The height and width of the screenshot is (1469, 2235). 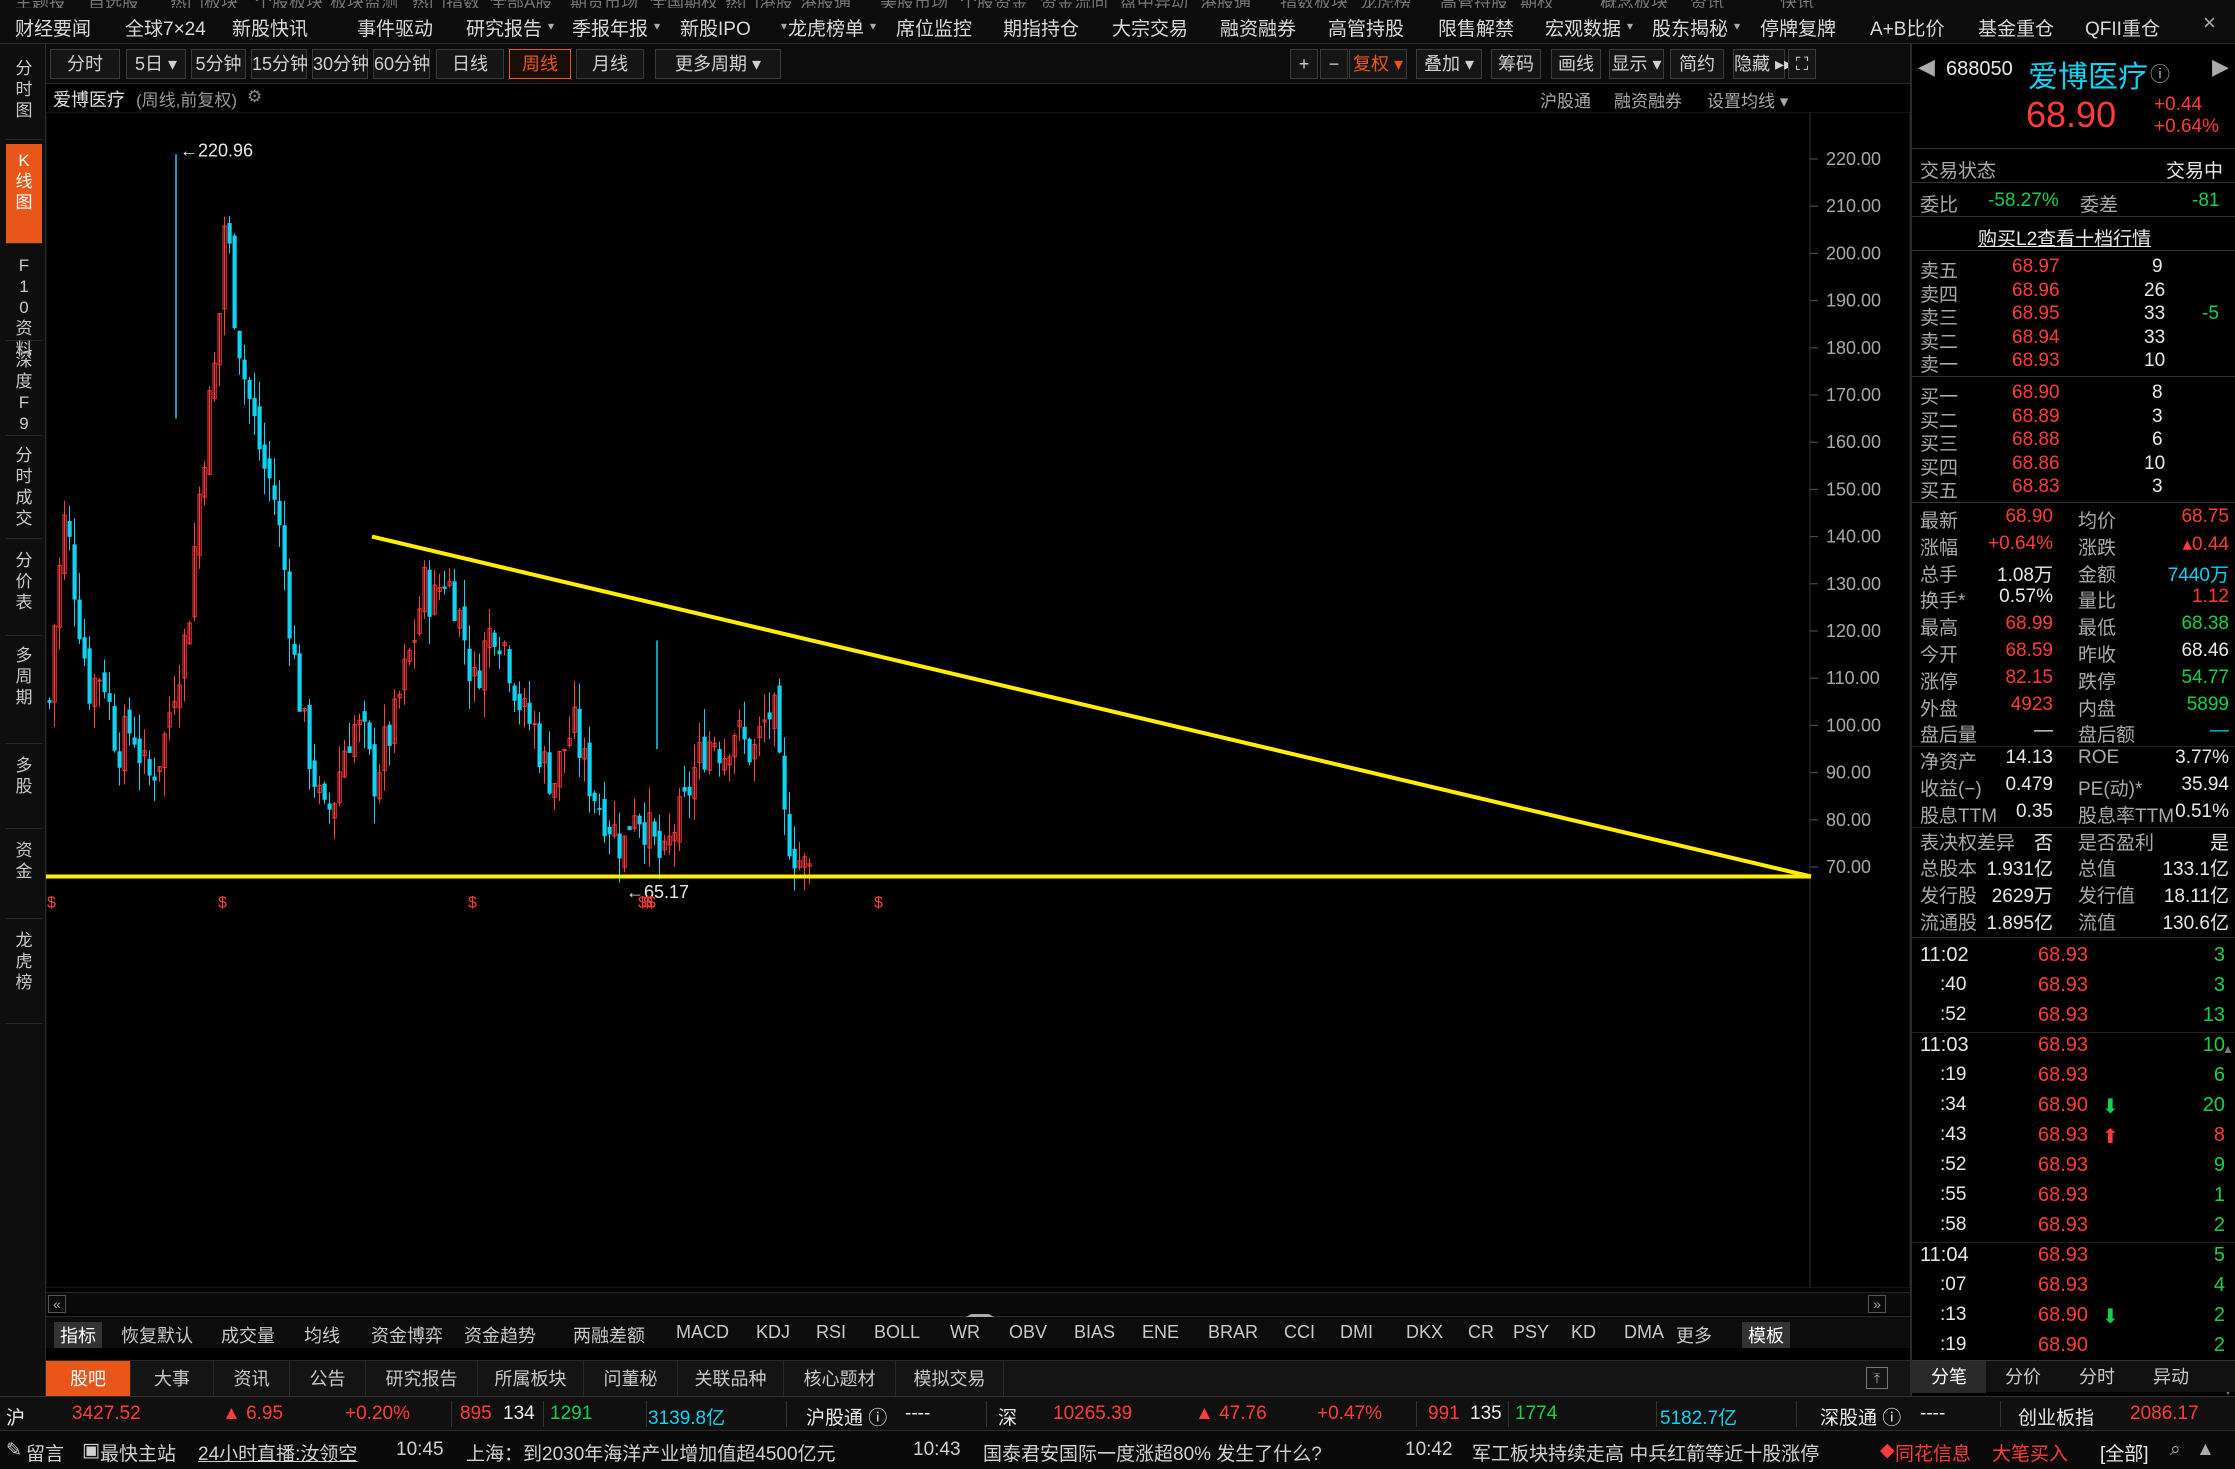 I want to click on index-sgt-label: 深股通 ⓘ, so click(x=1860, y=1416).